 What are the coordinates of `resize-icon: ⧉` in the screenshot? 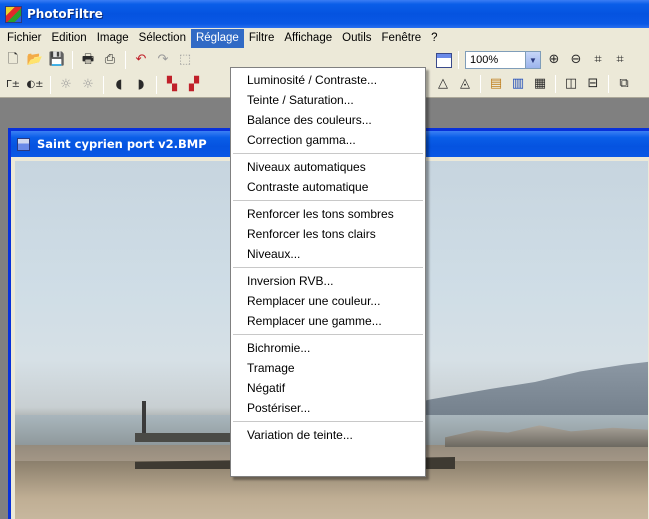 It's located at (624, 84).